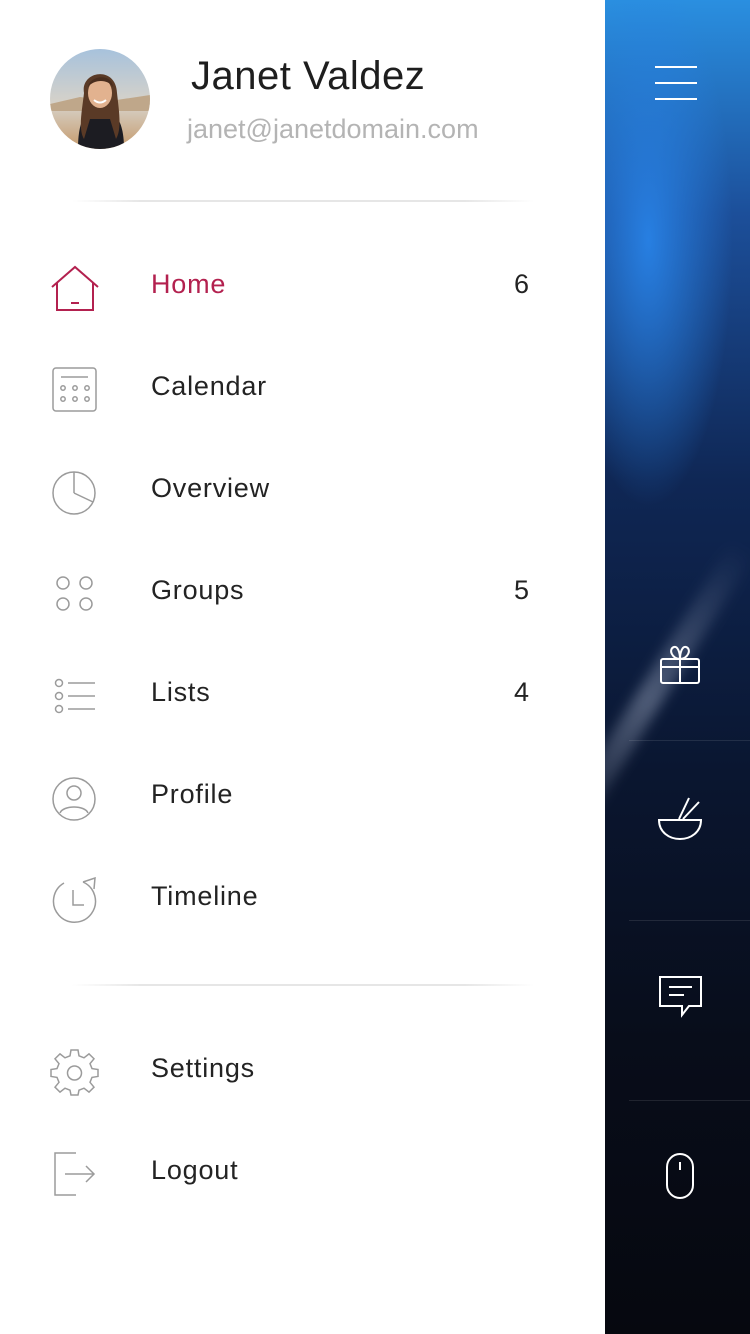 This screenshot has height=1334, width=750. I want to click on header-divider, so click(303, 201).